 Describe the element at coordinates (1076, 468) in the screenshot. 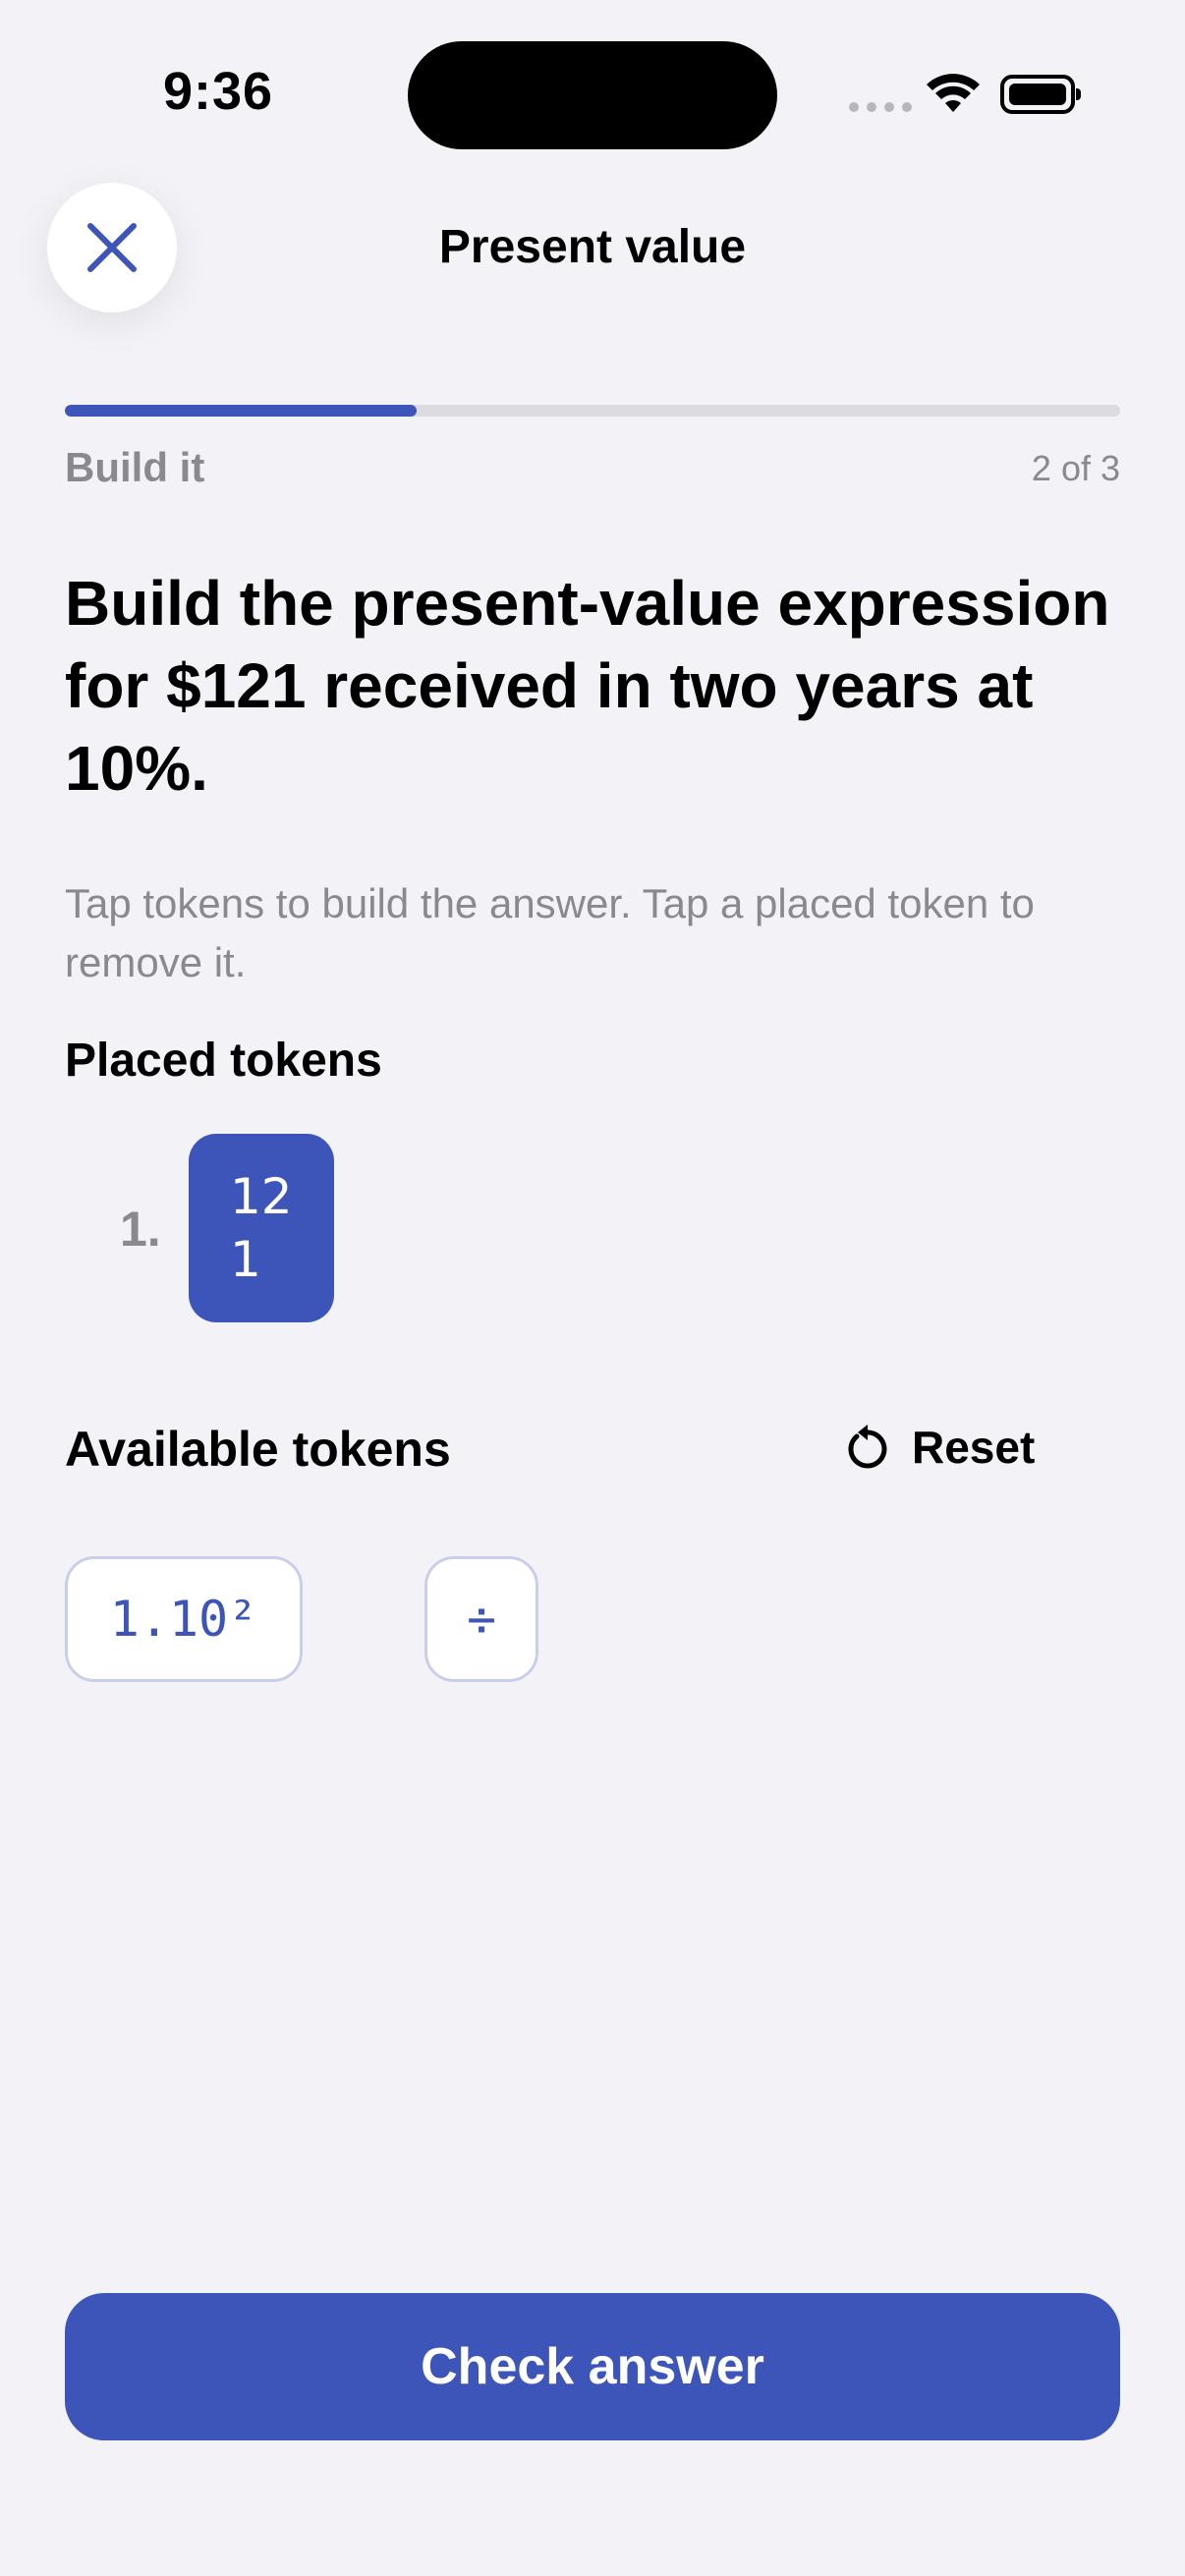

I see `step-count: 2 of 3` at that location.